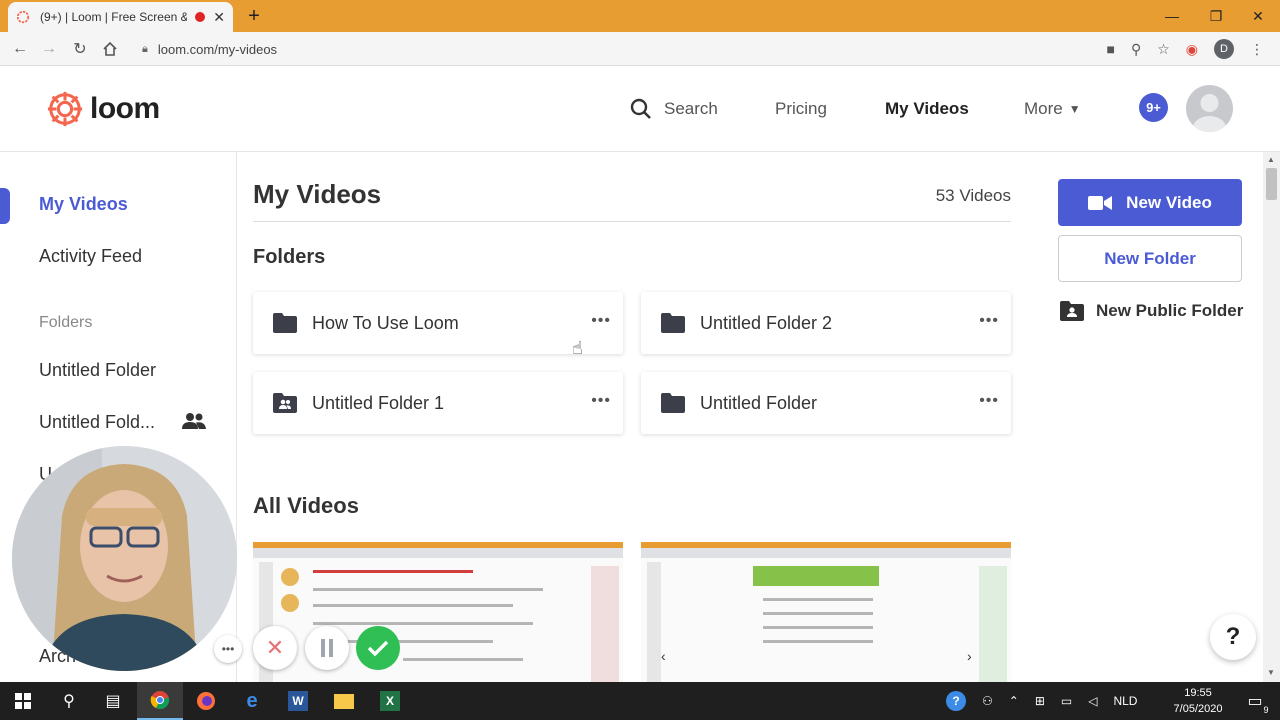  I want to click on action-center-count: 9, so click(1266, 710).